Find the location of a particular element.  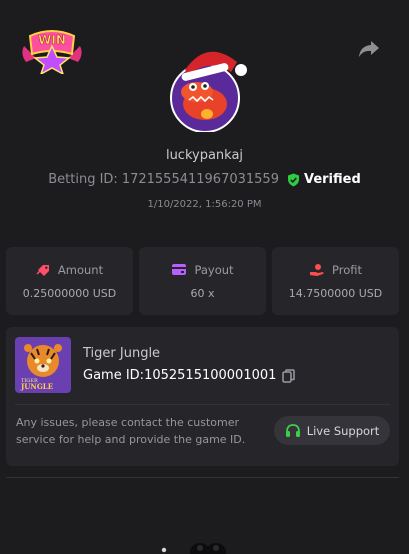

bet-timestamp: 1/10/2022, 1:56:20 PM is located at coordinates (204, 204).